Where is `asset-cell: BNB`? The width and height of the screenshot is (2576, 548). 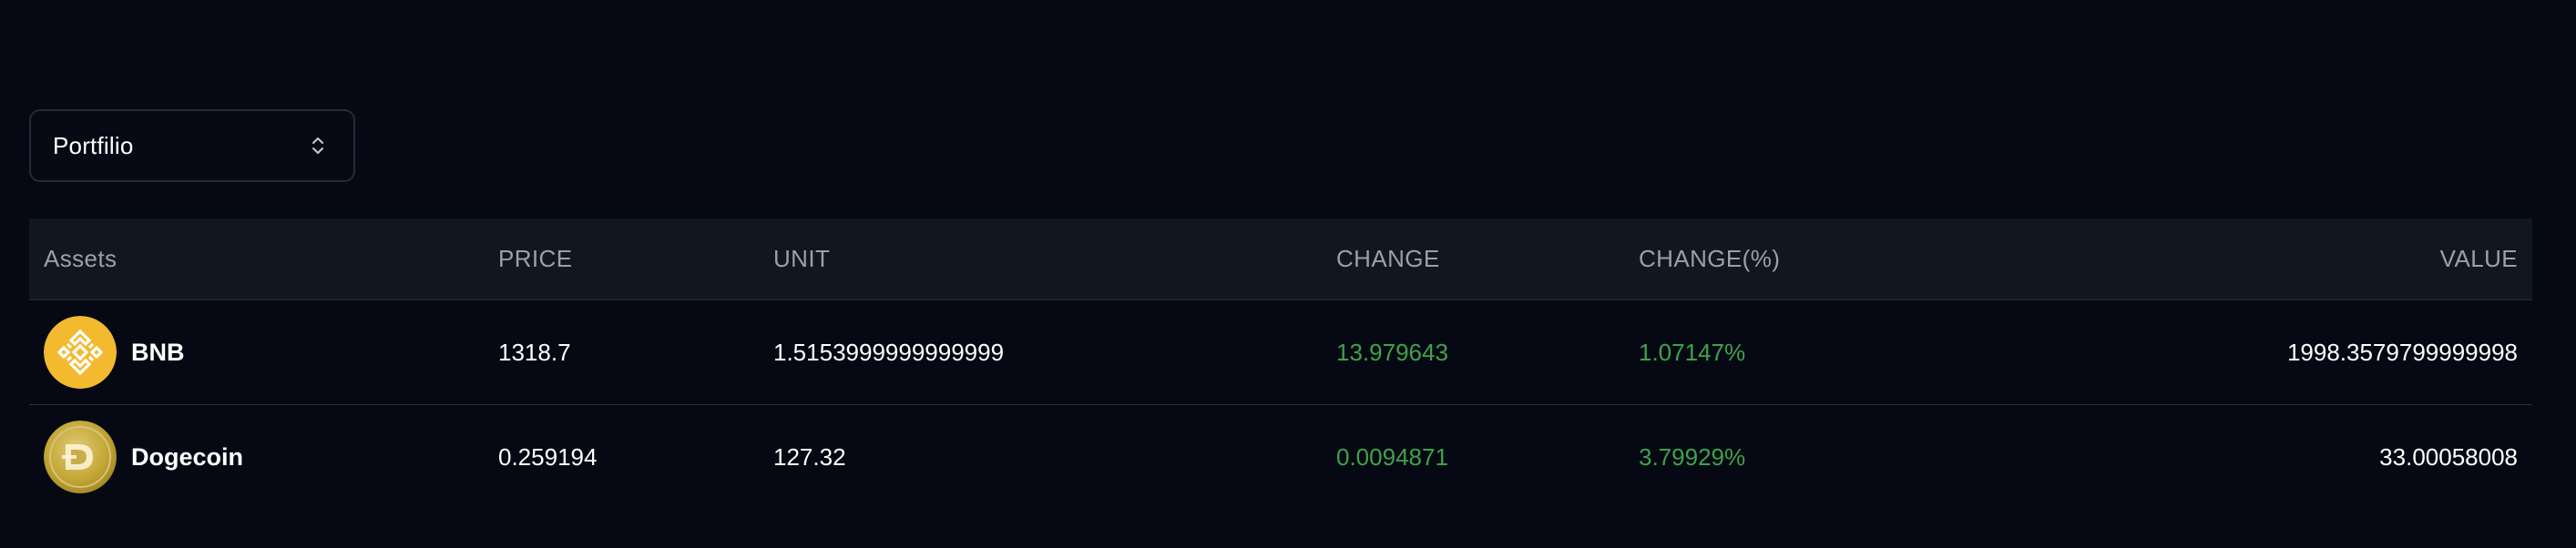 asset-cell: BNB is located at coordinates (263, 352).